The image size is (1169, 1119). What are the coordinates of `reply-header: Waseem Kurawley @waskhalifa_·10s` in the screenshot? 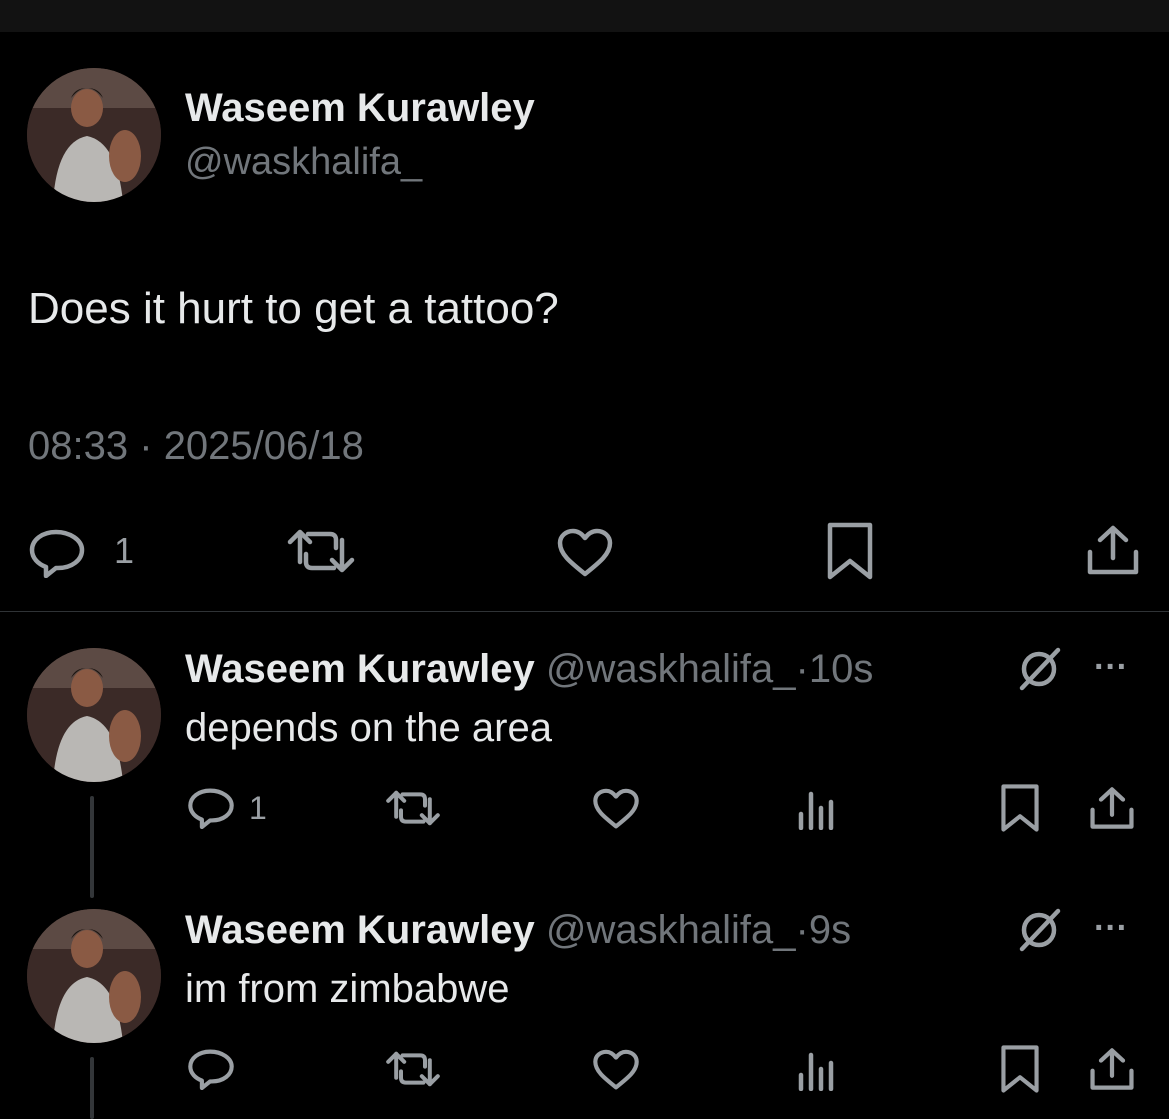 It's located at (529, 669).